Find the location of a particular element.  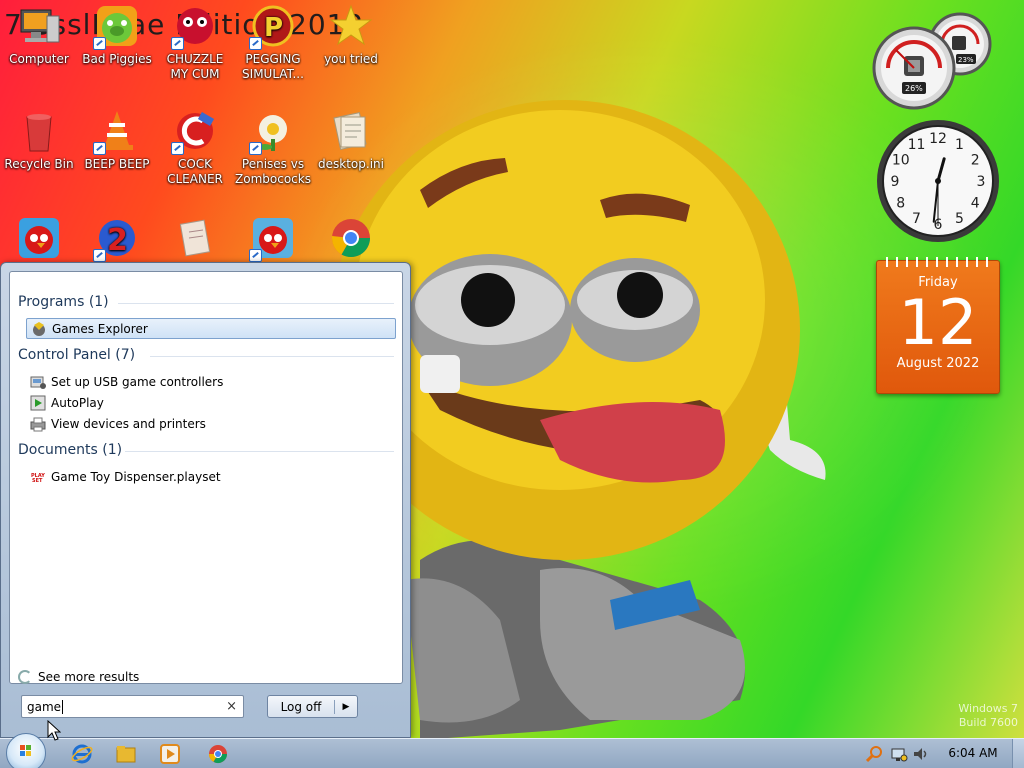

windows-logo-icon is located at coordinates (25, 750).